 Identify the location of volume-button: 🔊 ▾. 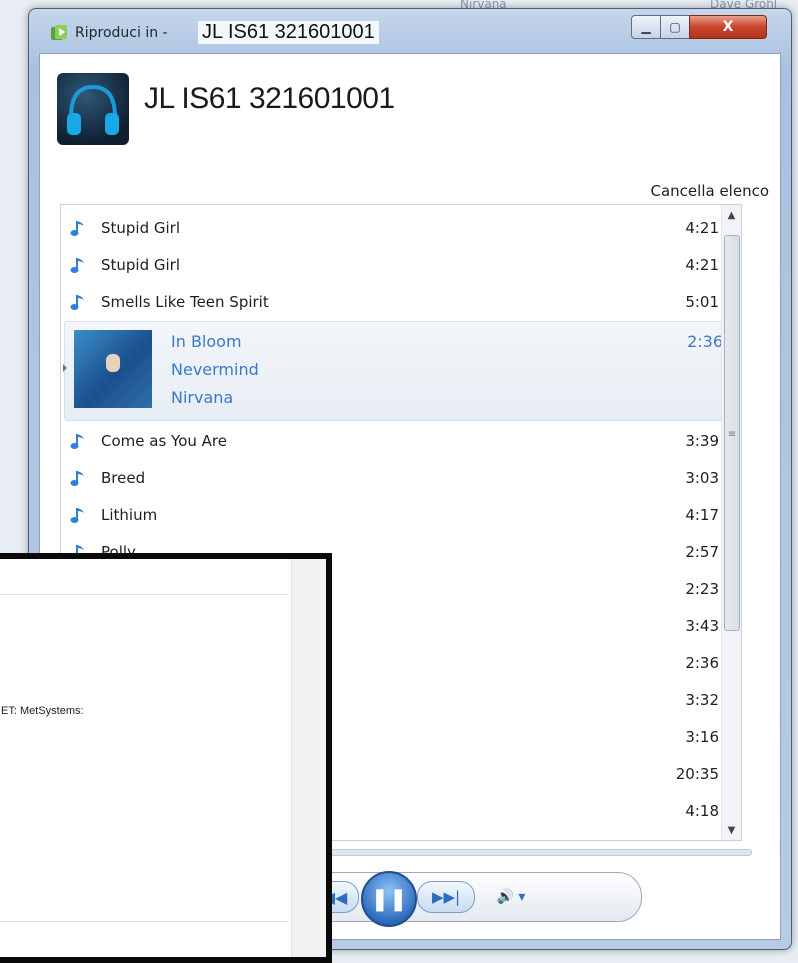
(511, 897).